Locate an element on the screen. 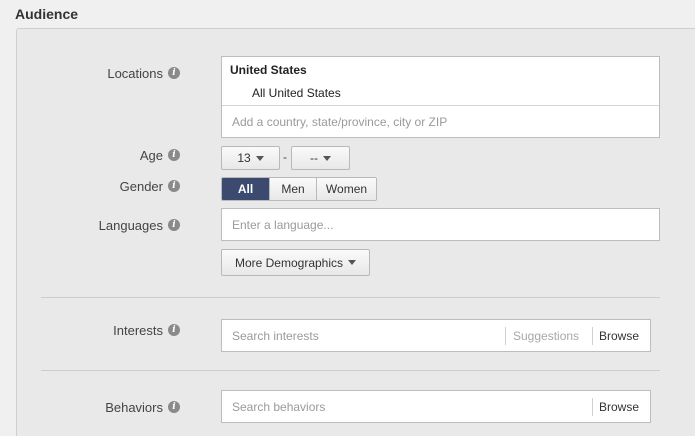 The image size is (695, 436). gender-all-button: All is located at coordinates (245, 189).